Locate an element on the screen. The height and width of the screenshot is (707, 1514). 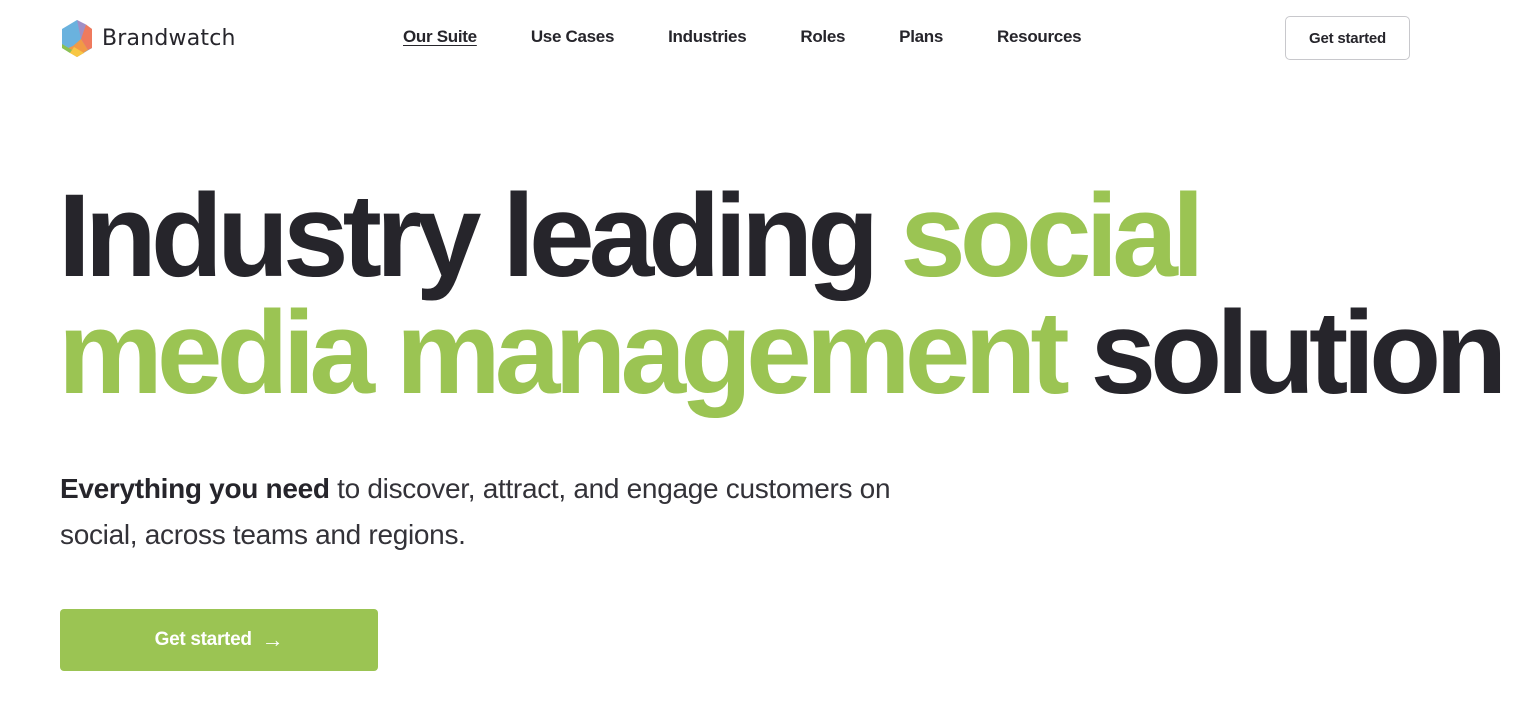
headline-part-3: media management is located at coordinates (564, 353).